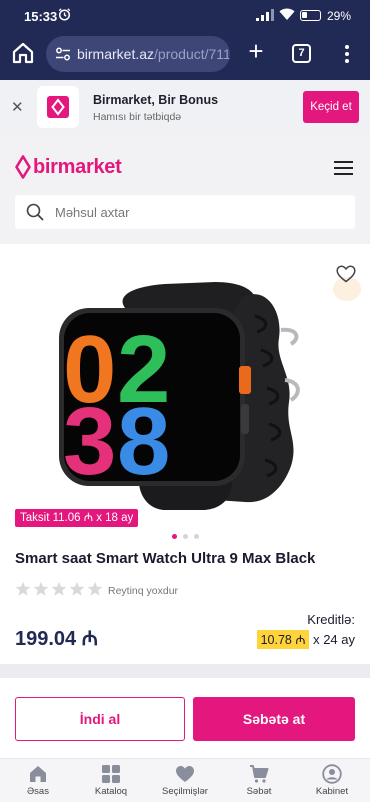 The width and height of the screenshot is (370, 802). Describe the element at coordinates (77, 518) in the screenshot. I see `installment-badge: Taksit 11.06 ₼ x 18 ay` at that location.